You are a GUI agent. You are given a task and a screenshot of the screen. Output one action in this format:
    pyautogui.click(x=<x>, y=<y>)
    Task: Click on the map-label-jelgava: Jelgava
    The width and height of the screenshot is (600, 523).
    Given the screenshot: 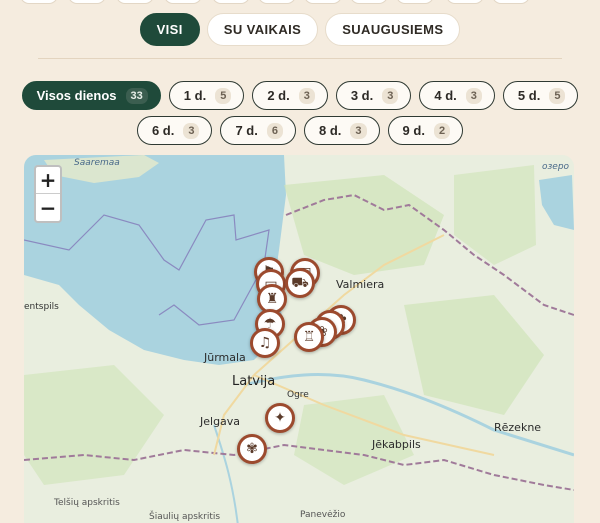 What is the action you would take?
    pyautogui.click(x=220, y=421)
    